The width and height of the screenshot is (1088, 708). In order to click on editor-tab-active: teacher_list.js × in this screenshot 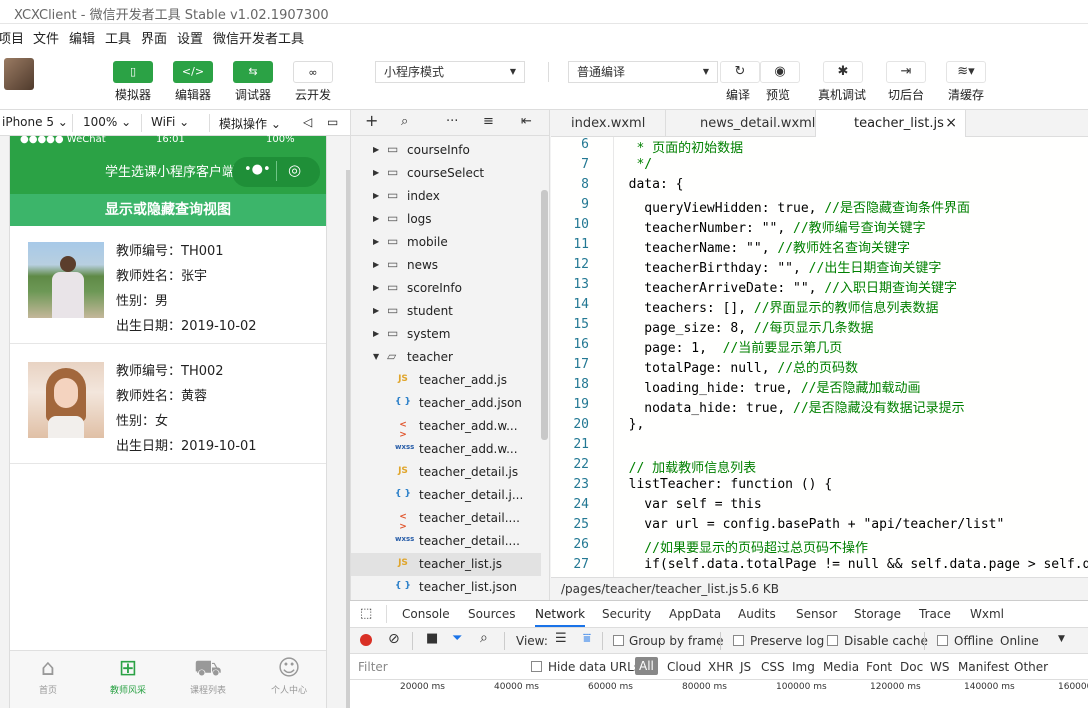, I will do `click(891, 123)`.